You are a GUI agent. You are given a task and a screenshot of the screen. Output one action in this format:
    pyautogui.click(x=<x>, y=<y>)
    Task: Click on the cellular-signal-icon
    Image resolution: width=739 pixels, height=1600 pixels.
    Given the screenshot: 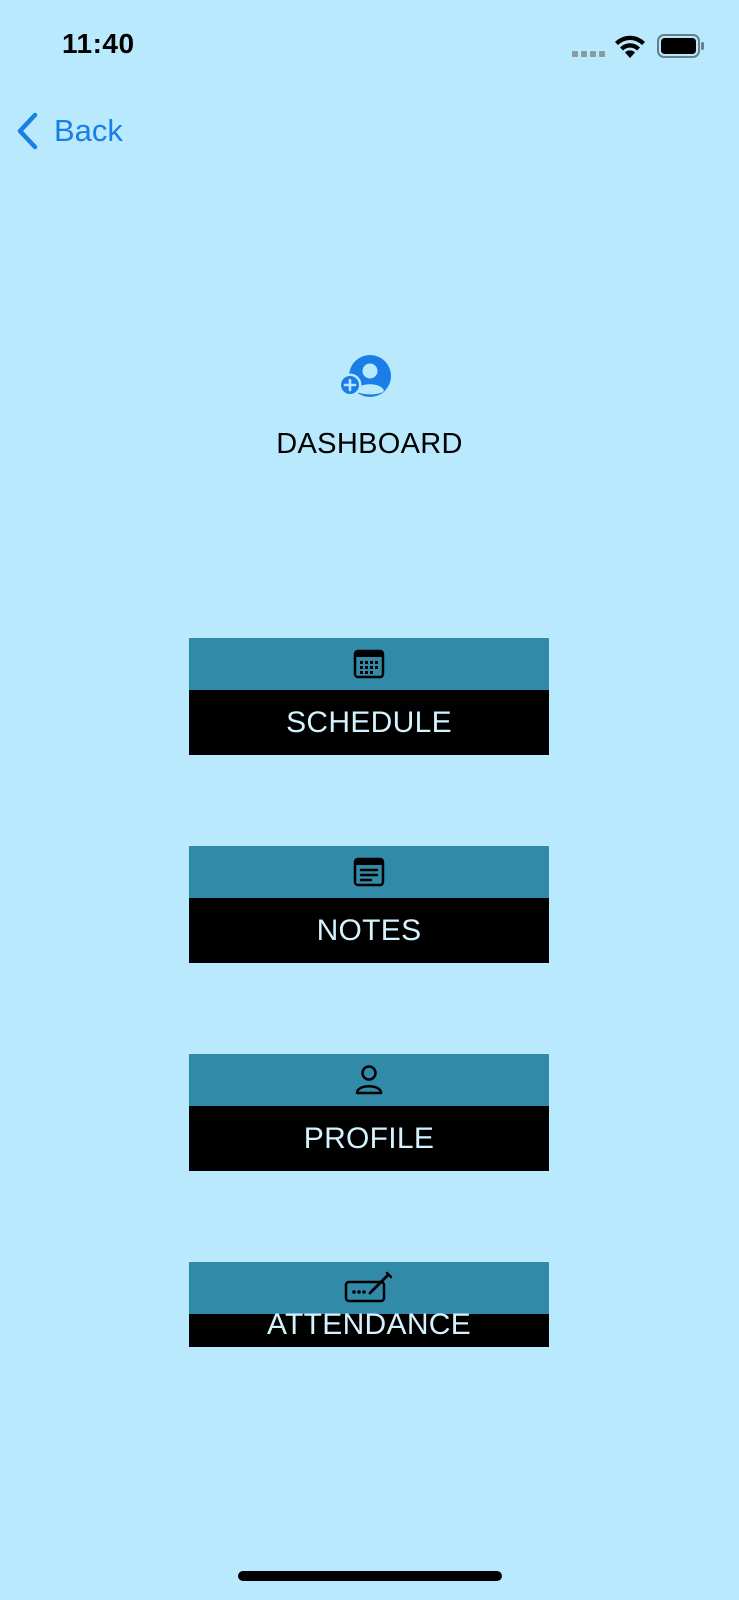 What is the action you would take?
    pyautogui.click(x=588, y=54)
    